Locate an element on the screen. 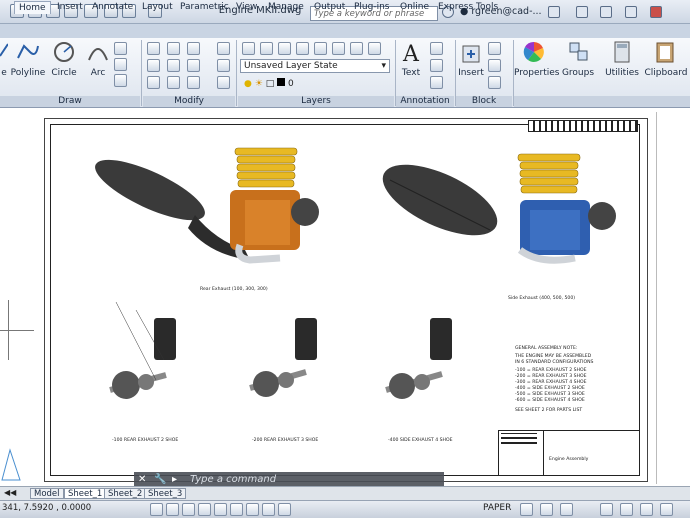  polyline-tool is located at coordinates (28, 52).